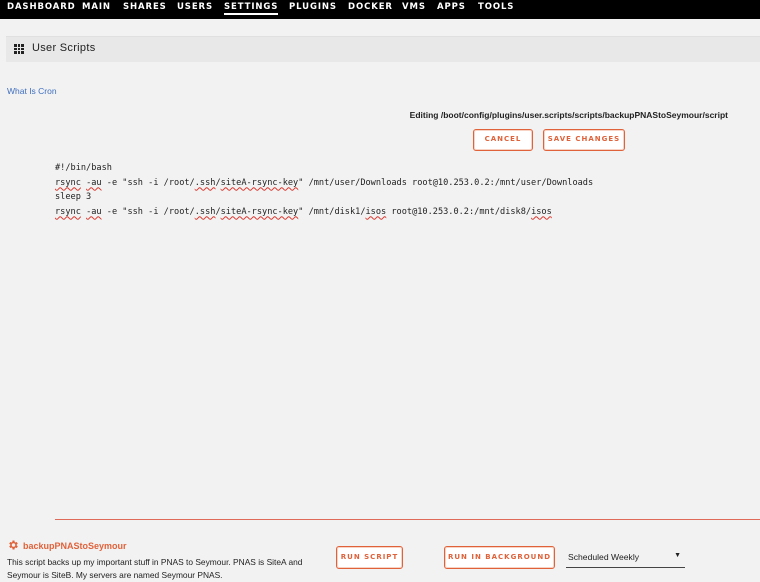 Image resolution: width=760 pixels, height=582 pixels. What do you see at coordinates (64, 48) in the screenshot?
I see `page-title: User Scripts` at bounding box center [64, 48].